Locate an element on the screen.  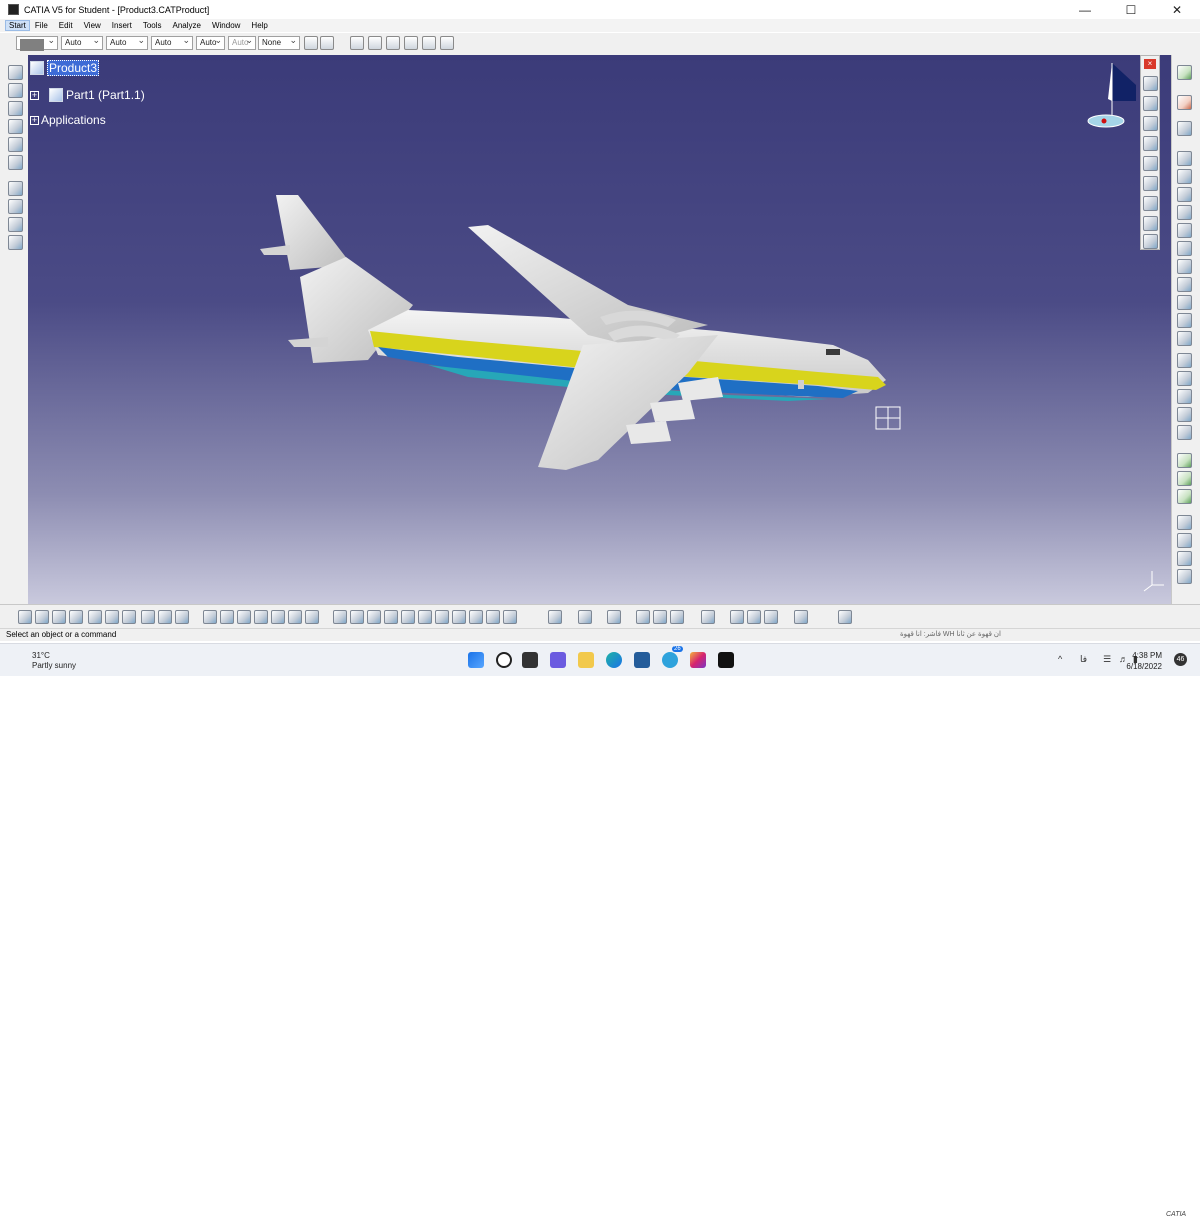
new-part-icon is located at coordinates (15, 126).